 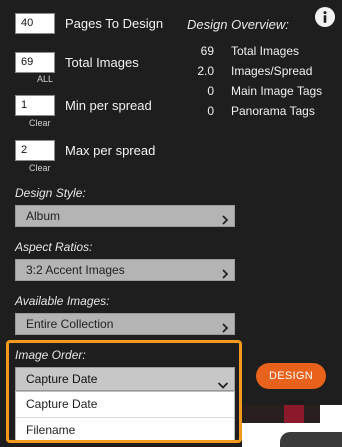 I want to click on image-order-dropdown: Capture Date Filename, so click(x=125, y=416).